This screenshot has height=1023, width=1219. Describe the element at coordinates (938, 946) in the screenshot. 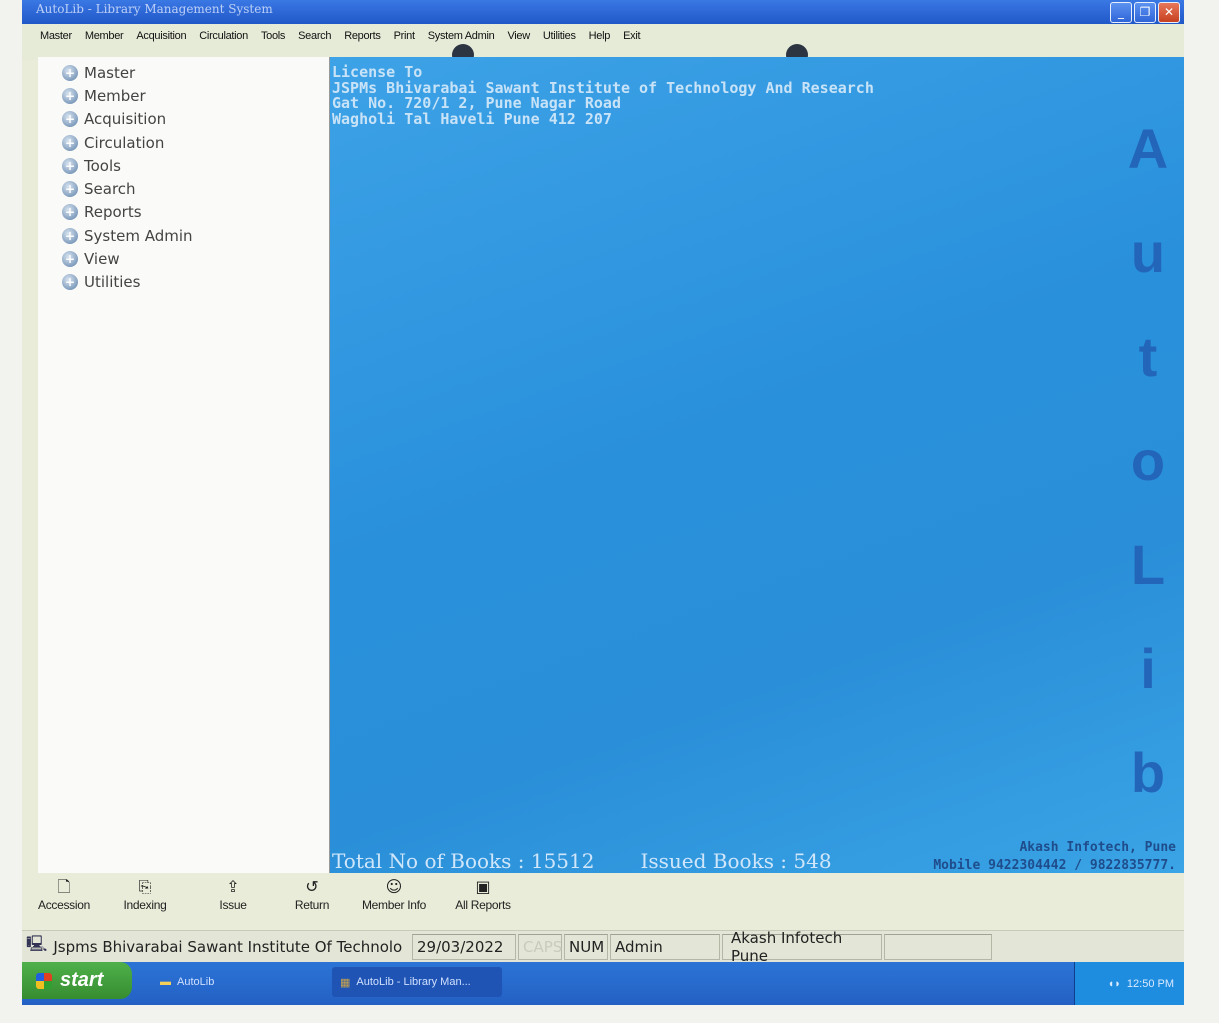

I see `status-empty` at that location.